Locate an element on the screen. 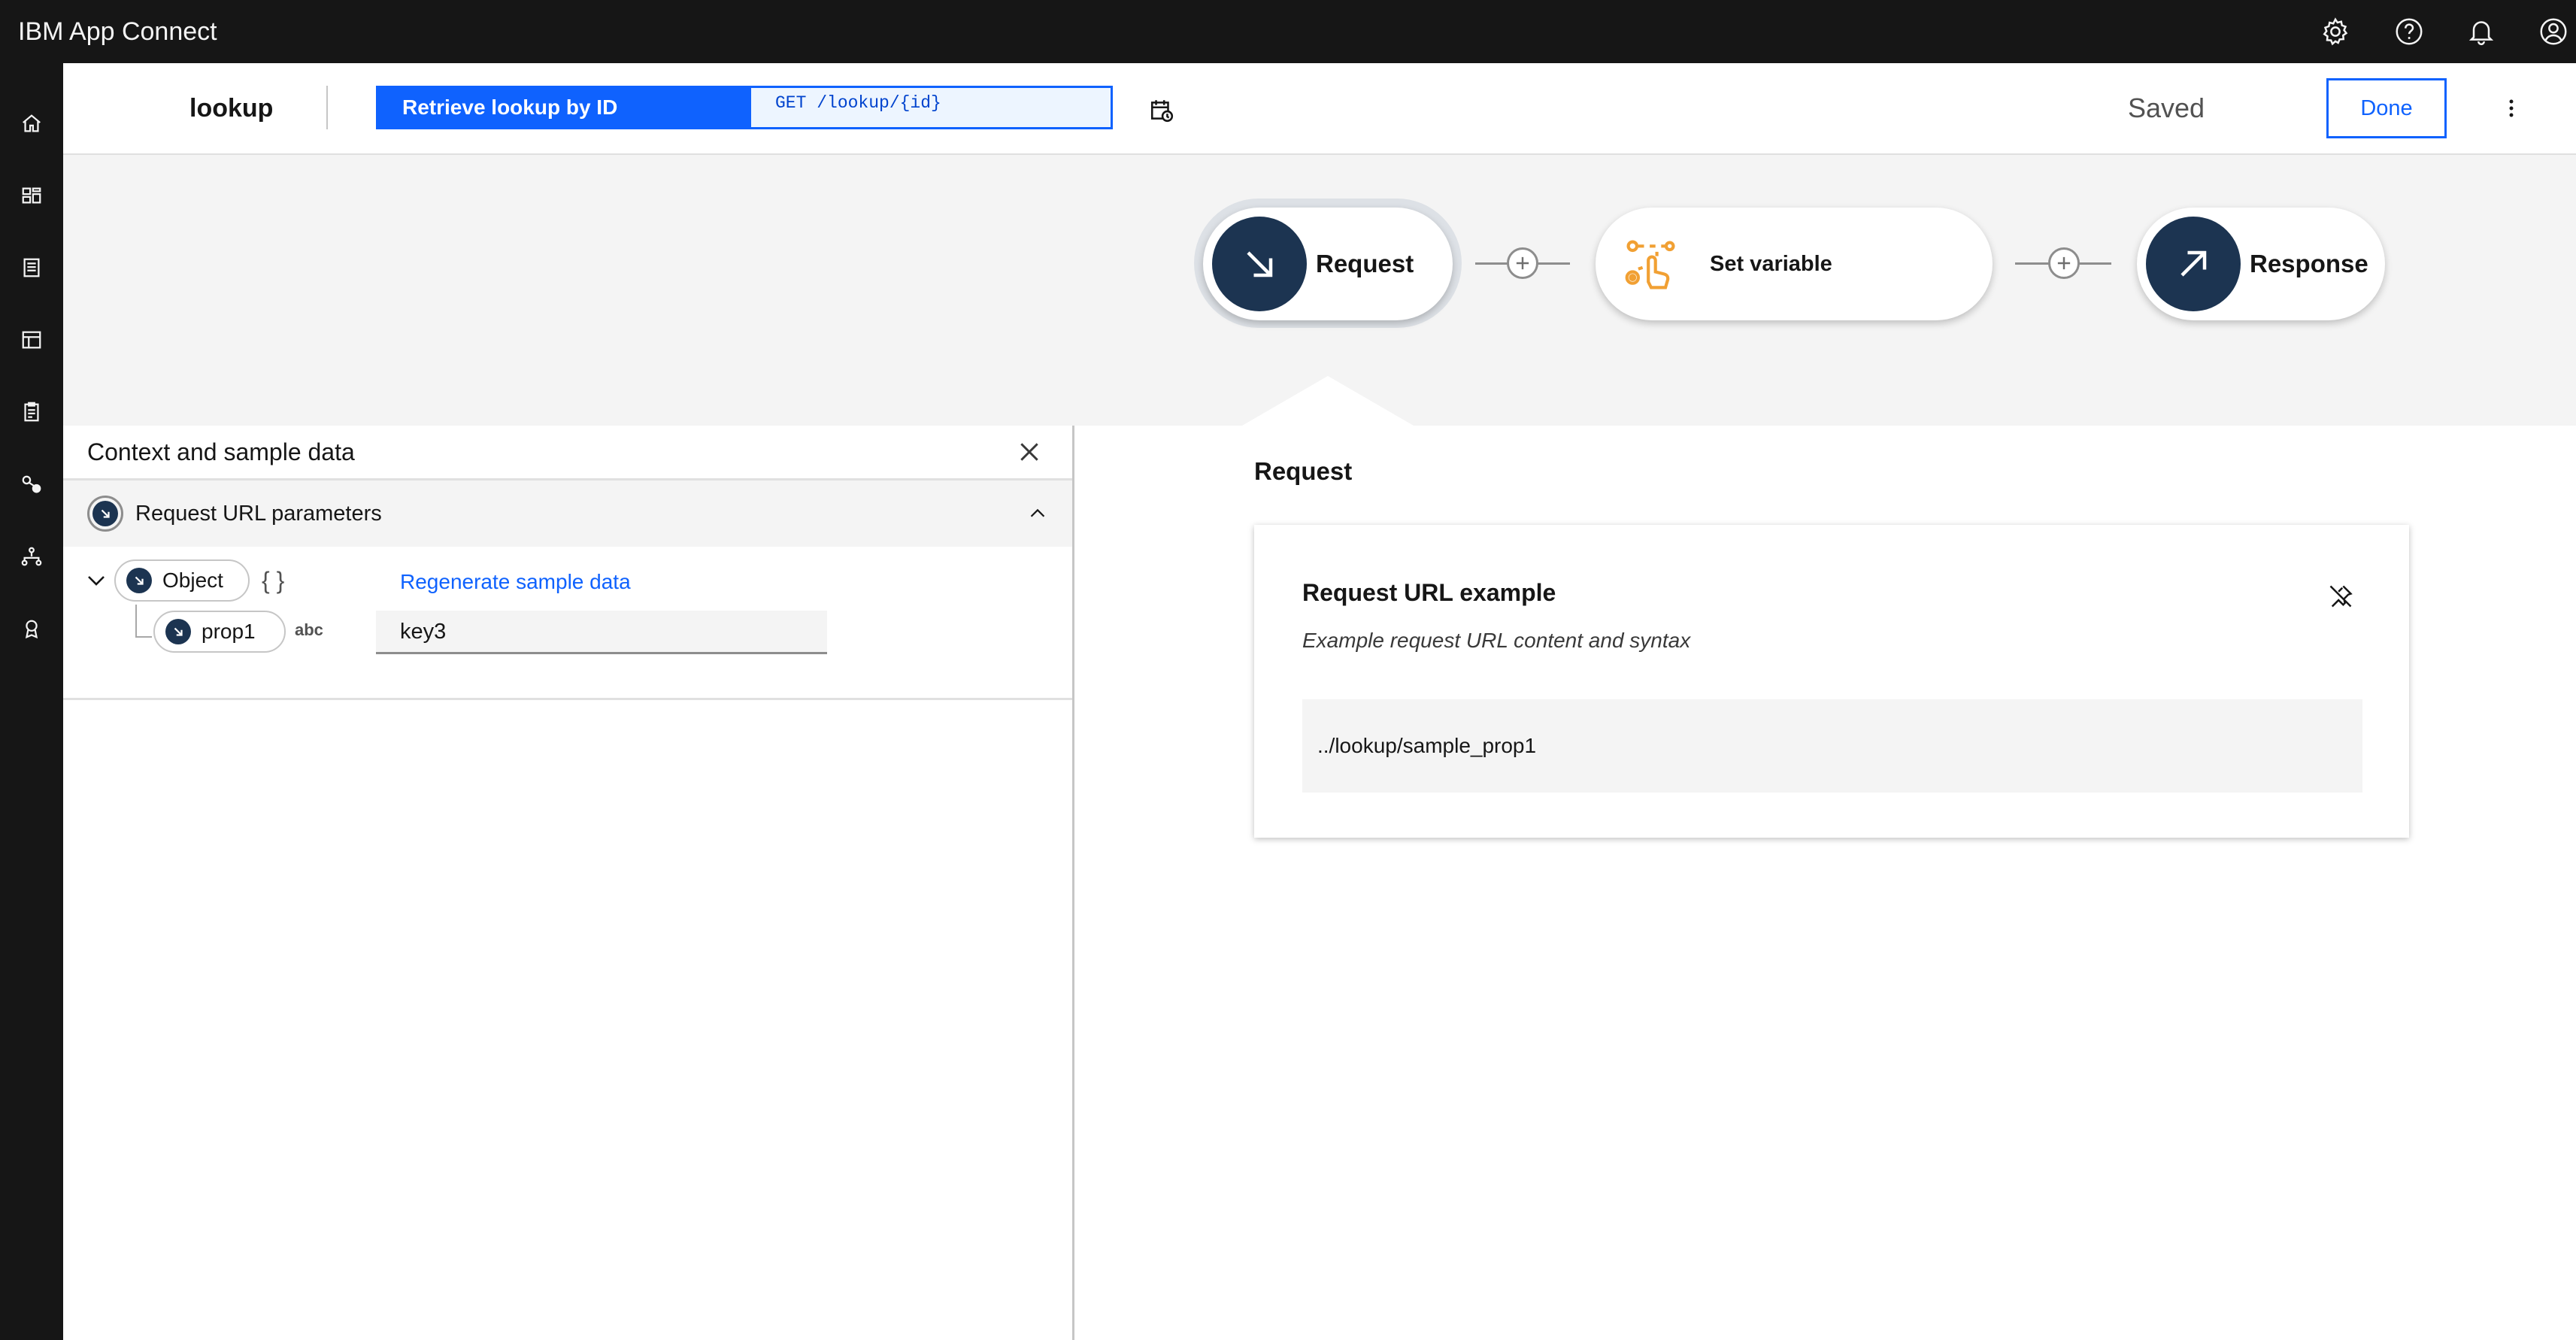 The width and height of the screenshot is (2576, 1340). unpin-icon is located at coordinates (2340, 596).